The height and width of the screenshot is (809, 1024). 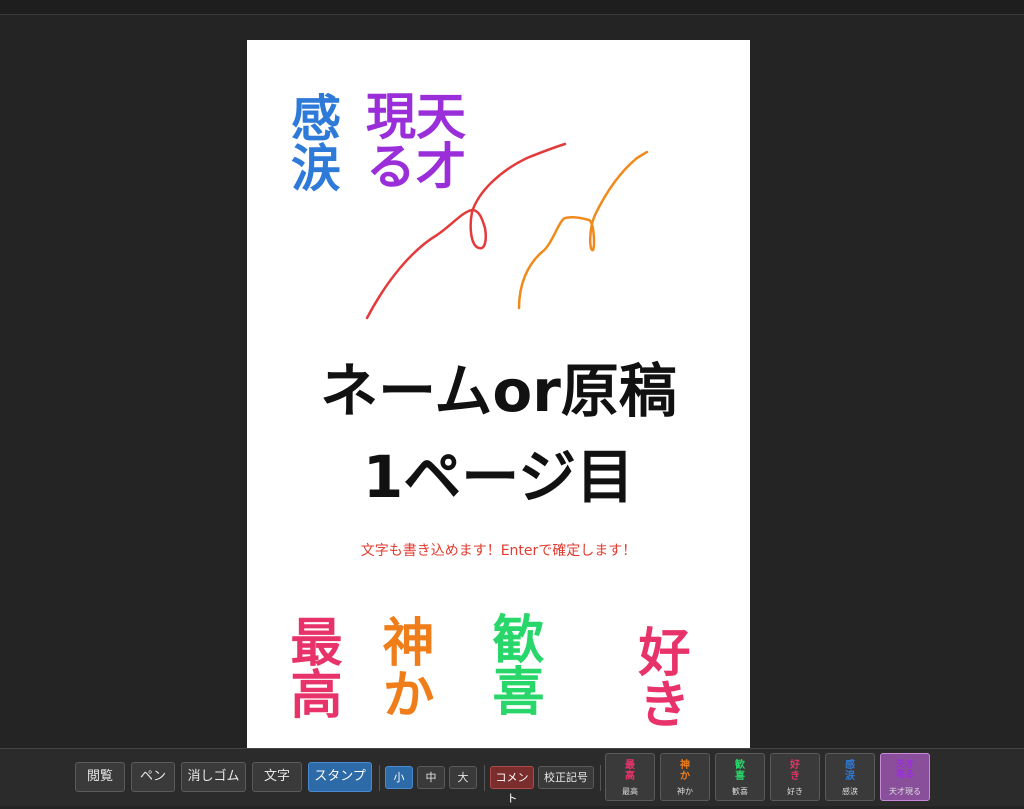 What do you see at coordinates (795, 771) in the screenshot?
I see `stamp-preview: 好き` at bounding box center [795, 771].